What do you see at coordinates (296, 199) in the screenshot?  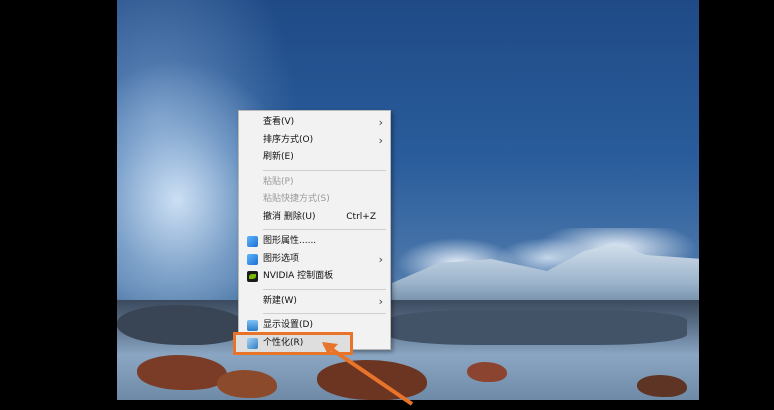 I see `menu-item-label: 粘贴快捷方式(S)` at bounding box center [296, 199].